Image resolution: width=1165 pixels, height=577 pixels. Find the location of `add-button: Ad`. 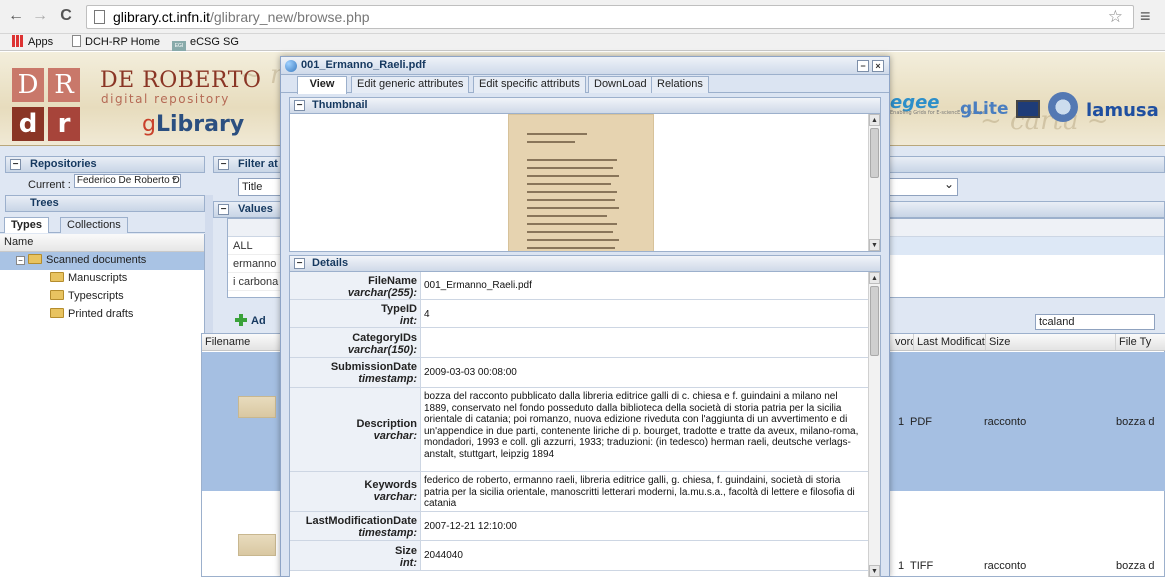

add-button: Ad is located at coordinates (250, 321).